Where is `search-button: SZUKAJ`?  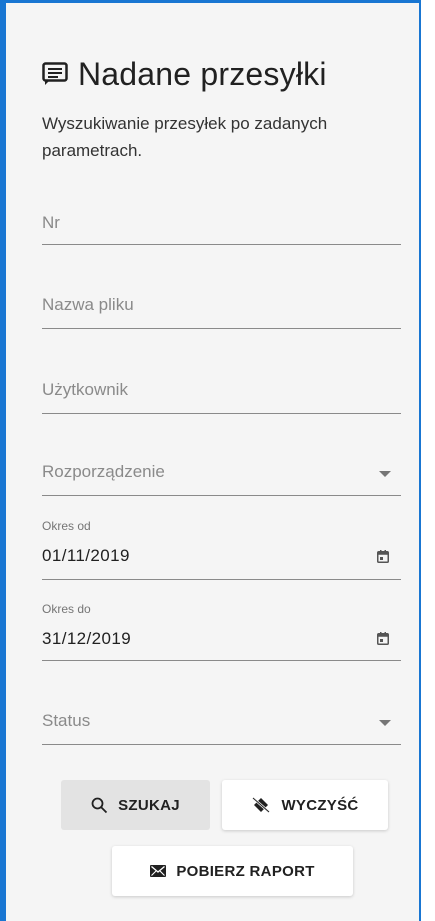
search-button: SZUKAJ is located at coordinates (135, 805).